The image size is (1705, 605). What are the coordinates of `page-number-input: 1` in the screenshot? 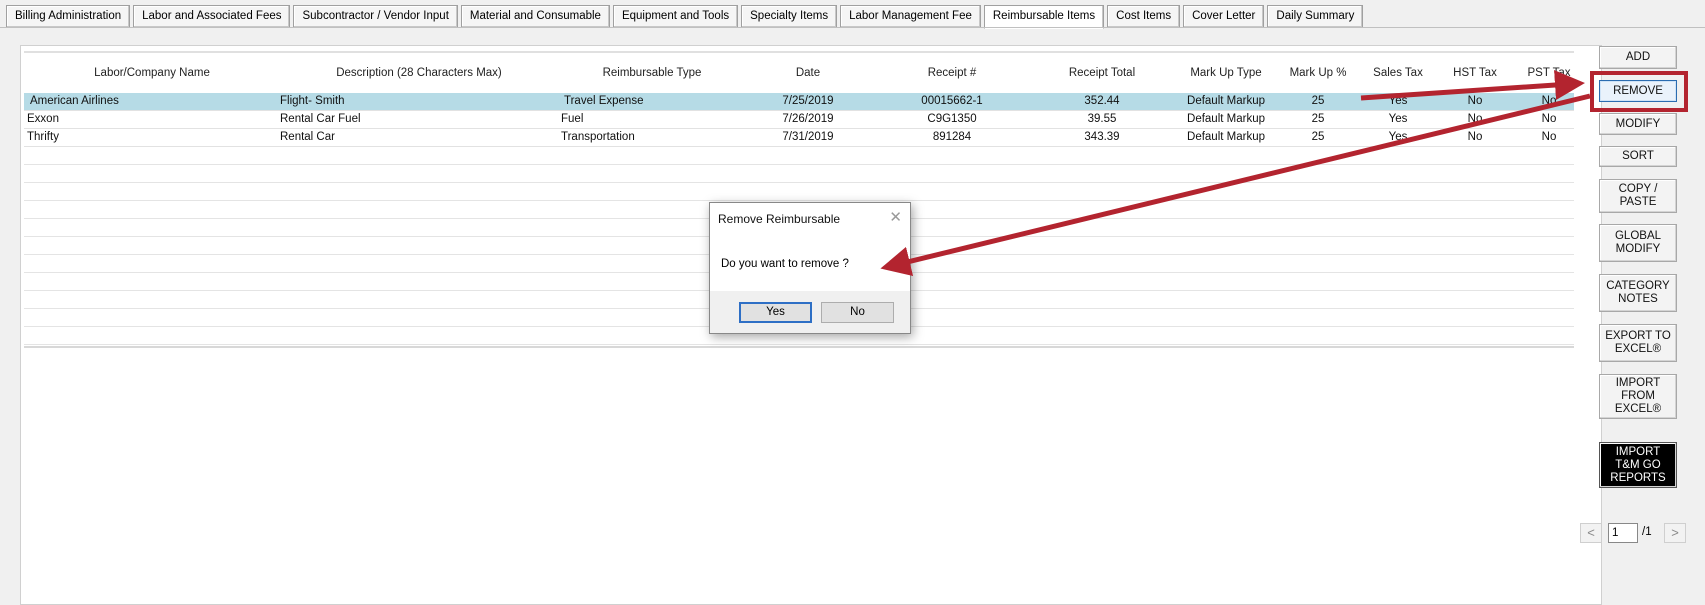 It's located at (1623, 533).